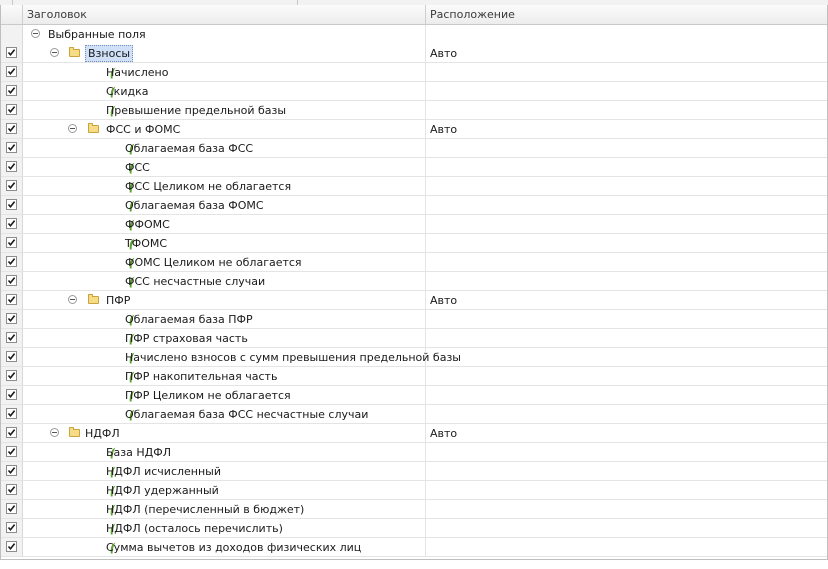 This screenshot has width=828, height=569. Describe the element at coordinates (414, 205) in the screenshot. I see `field-row: Облагаемая база ФОМС` at that location.